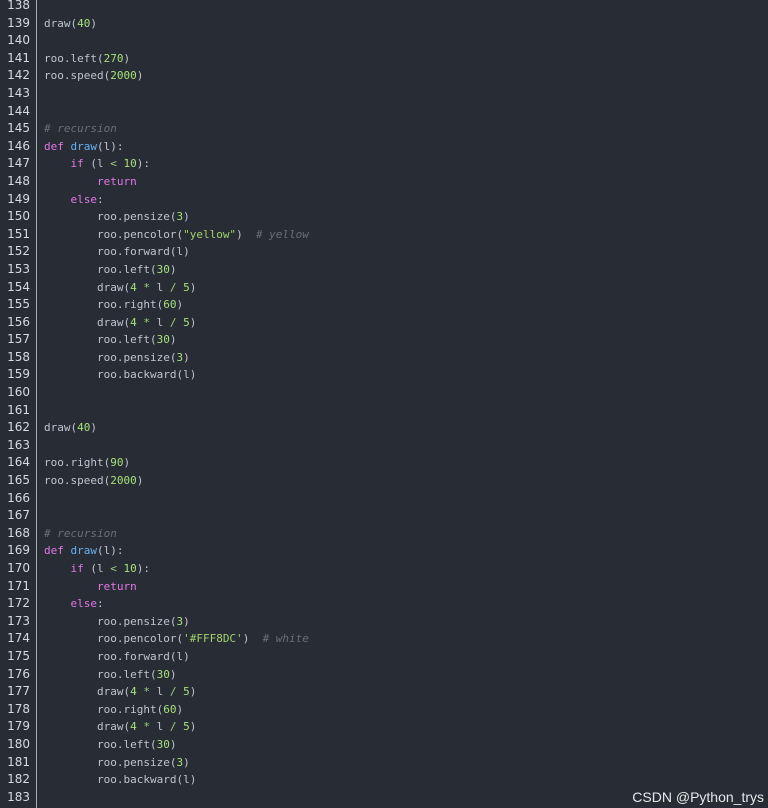 The image size is (768, 808). Describe the element at coordinates (384, 375) in the screenshot. I see `code-line: 159 roo.backward(l)` at that location.